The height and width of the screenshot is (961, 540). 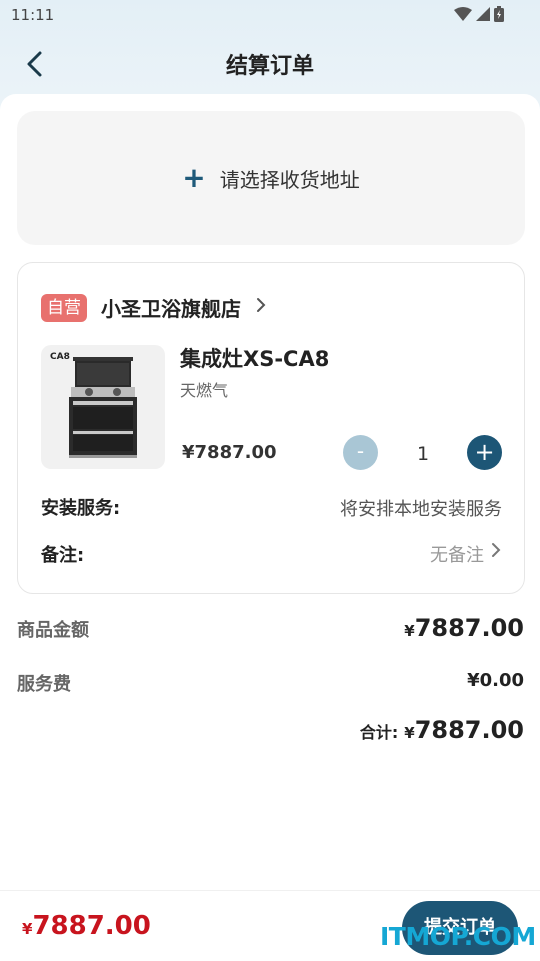 What do you see at coordinates (81, 508) in the screenshot?
I see `install-service-label: 安装服务:` at bounding box center [81, 508].